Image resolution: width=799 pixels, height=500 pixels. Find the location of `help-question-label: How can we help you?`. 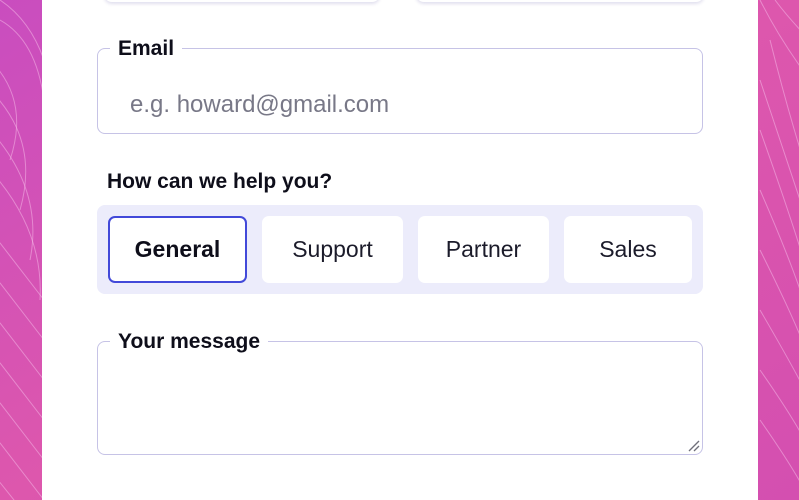

help-question-label: How can we help you? is located at coordinates (220, 181).